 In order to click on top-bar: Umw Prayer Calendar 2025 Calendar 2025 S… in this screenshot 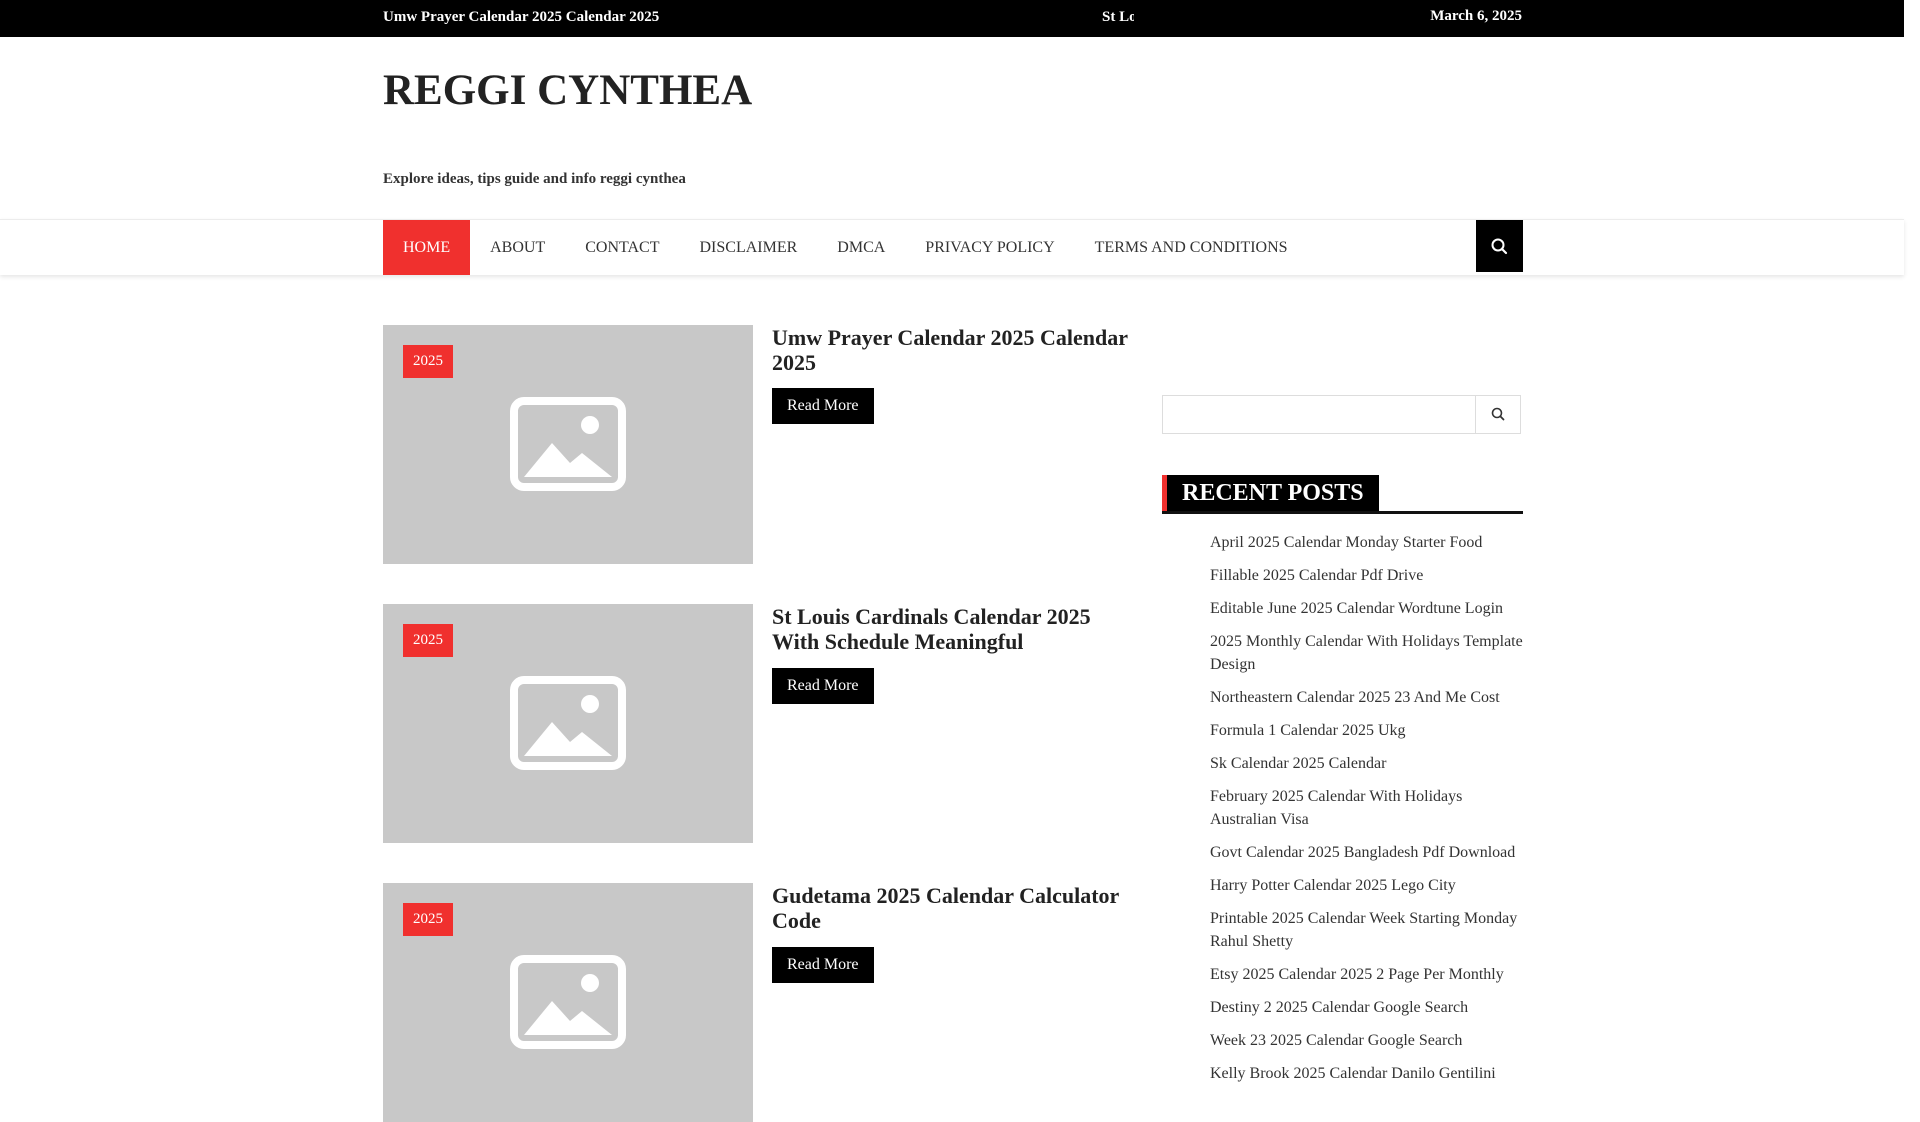, I will do `click(952, 18)`.